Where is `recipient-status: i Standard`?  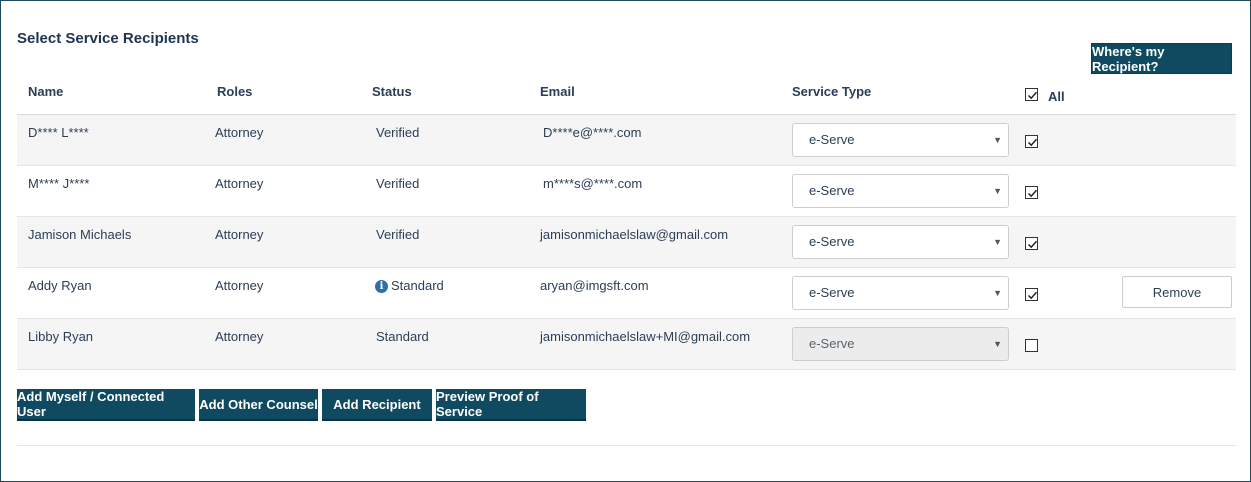 recipient-status: i Standard is located at coordinates (409, 285).